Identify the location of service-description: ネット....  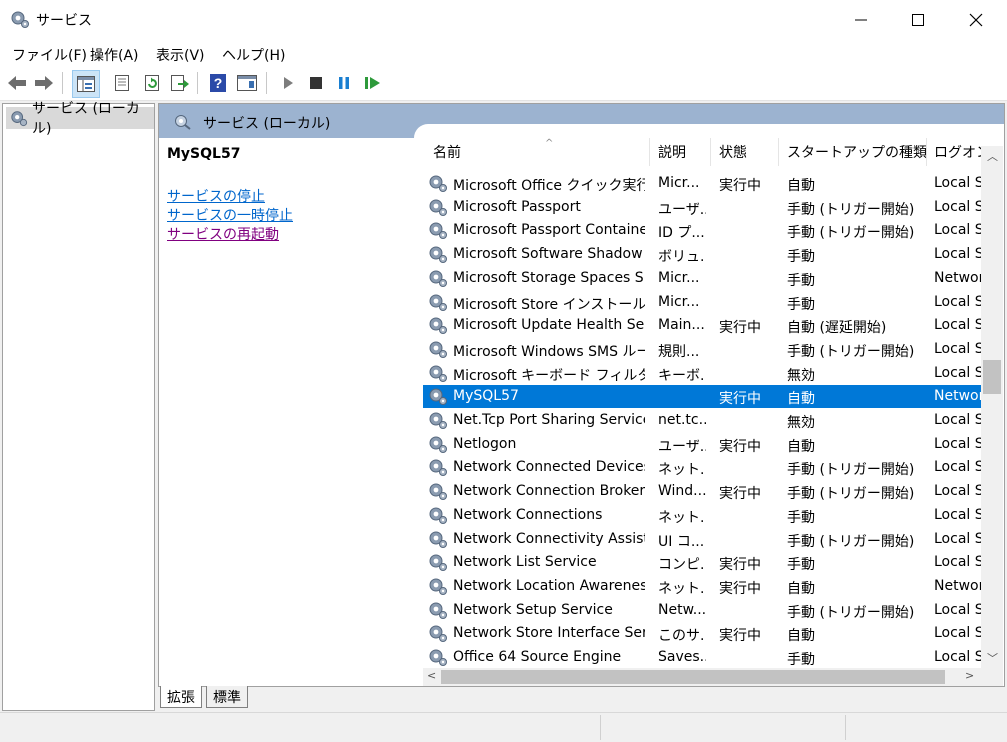
(682, 517).